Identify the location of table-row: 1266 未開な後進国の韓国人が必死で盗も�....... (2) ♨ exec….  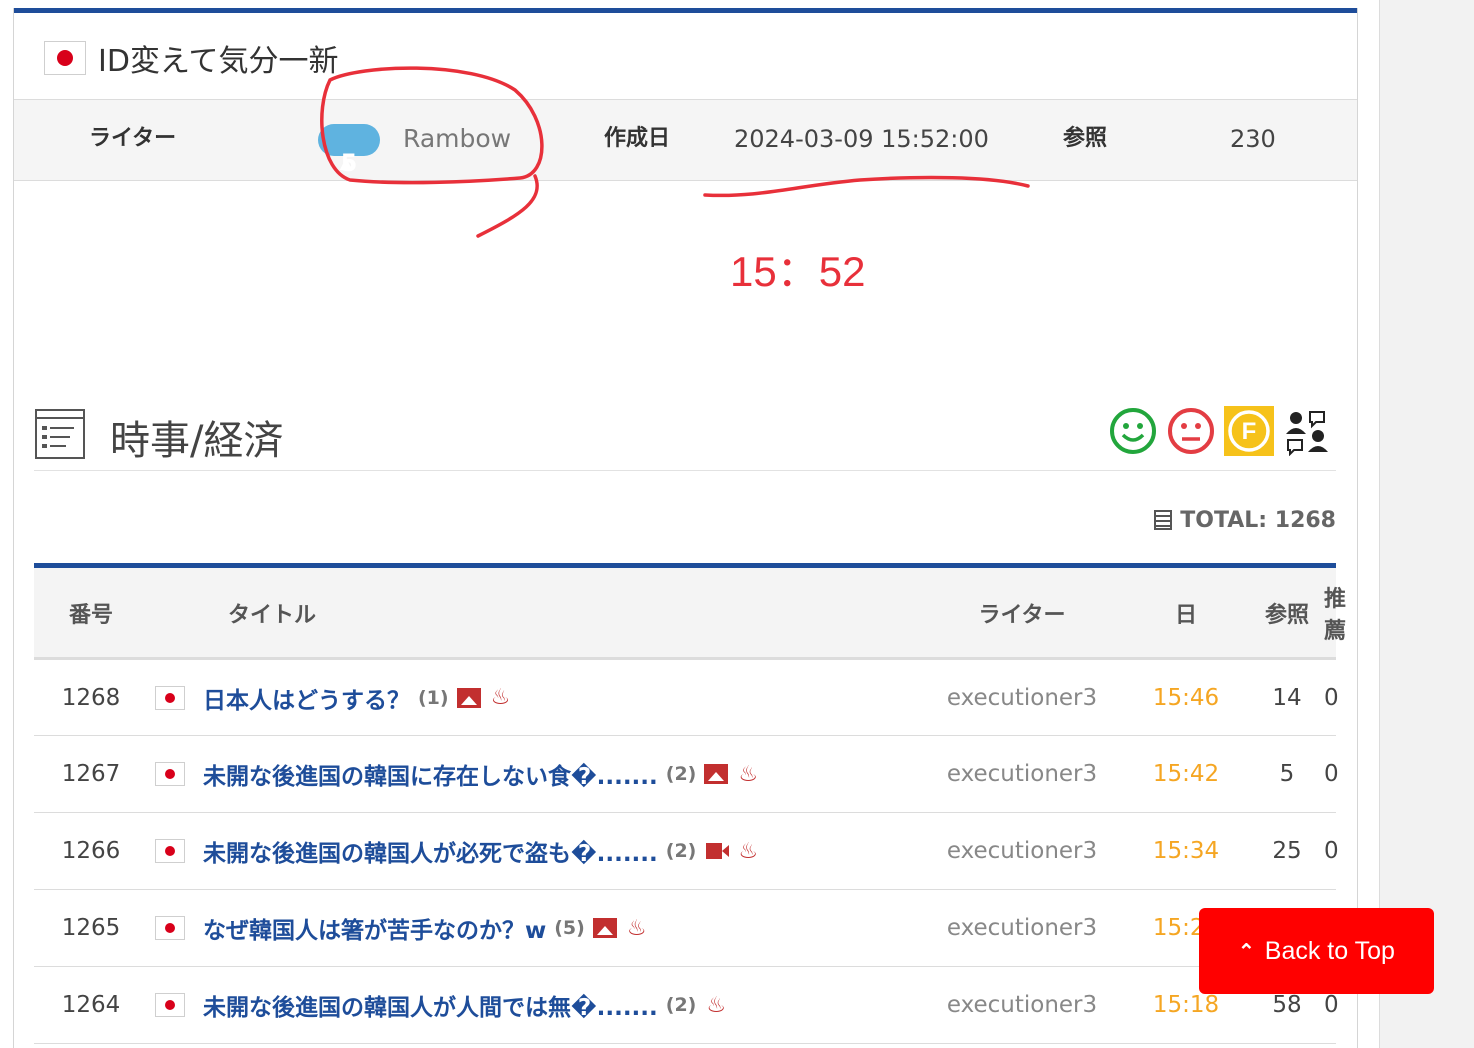
(686, 851).